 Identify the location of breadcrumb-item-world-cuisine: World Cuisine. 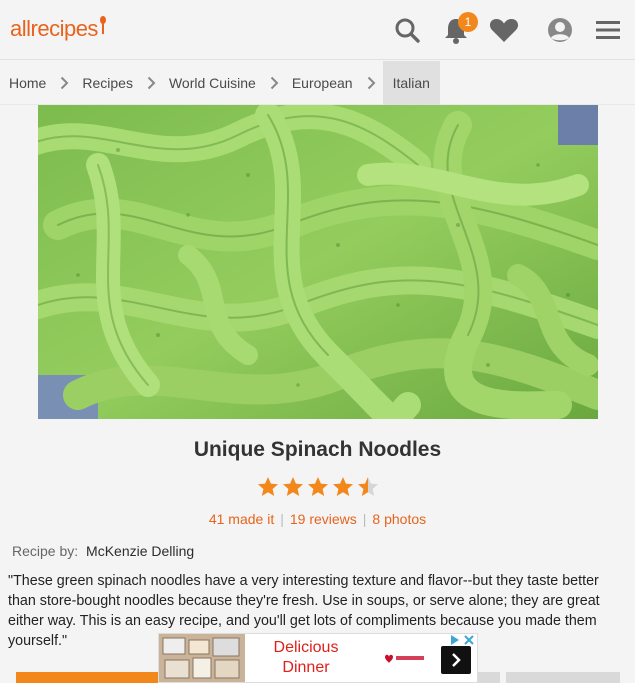
(230, 83).